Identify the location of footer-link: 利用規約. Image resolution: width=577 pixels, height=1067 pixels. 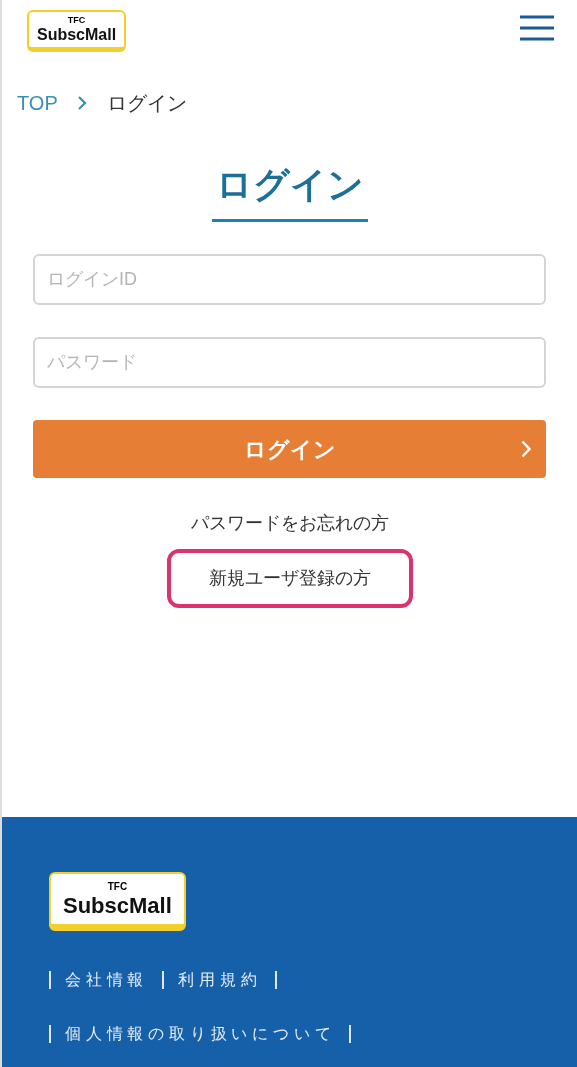
(221, 979).